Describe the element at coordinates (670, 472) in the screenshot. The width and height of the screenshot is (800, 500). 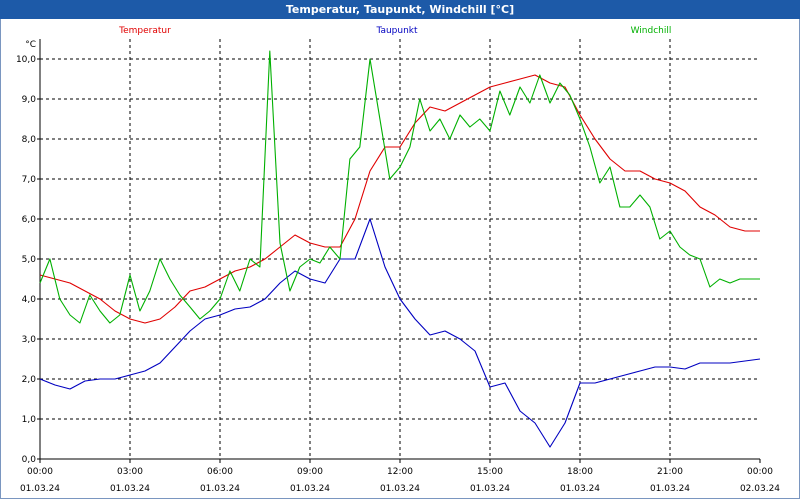
I see `x-tick-label-time: 21:00` at that location.